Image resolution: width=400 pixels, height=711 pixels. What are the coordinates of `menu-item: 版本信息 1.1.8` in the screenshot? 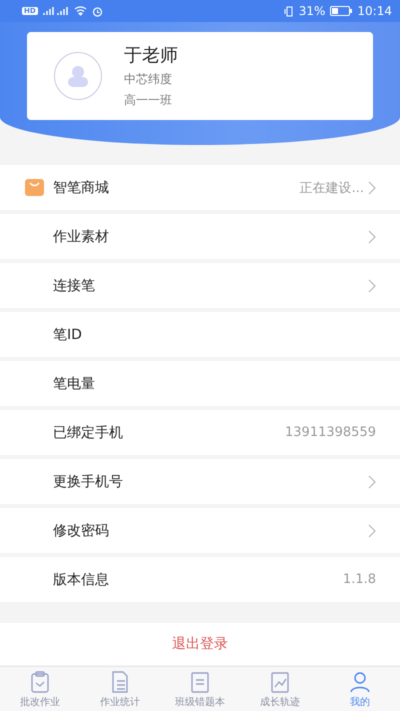 It's located at (200, 579).